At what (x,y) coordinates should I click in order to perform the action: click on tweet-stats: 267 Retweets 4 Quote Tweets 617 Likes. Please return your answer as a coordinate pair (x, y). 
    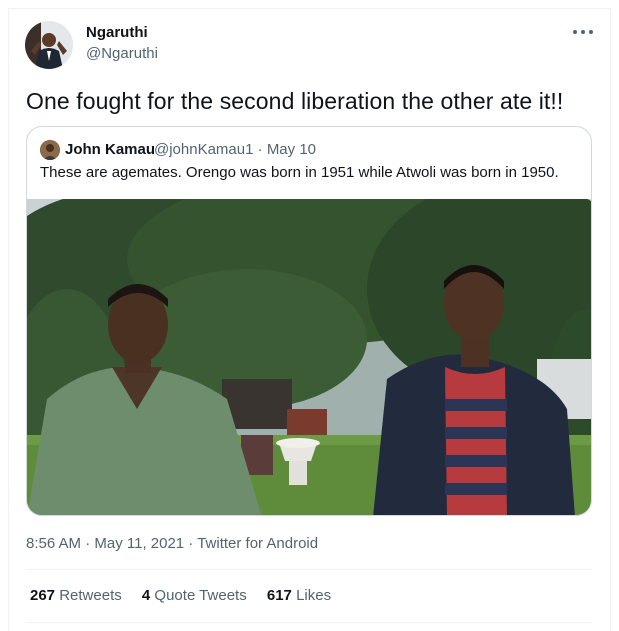
    Looking at the image, I should click on (188, 595).